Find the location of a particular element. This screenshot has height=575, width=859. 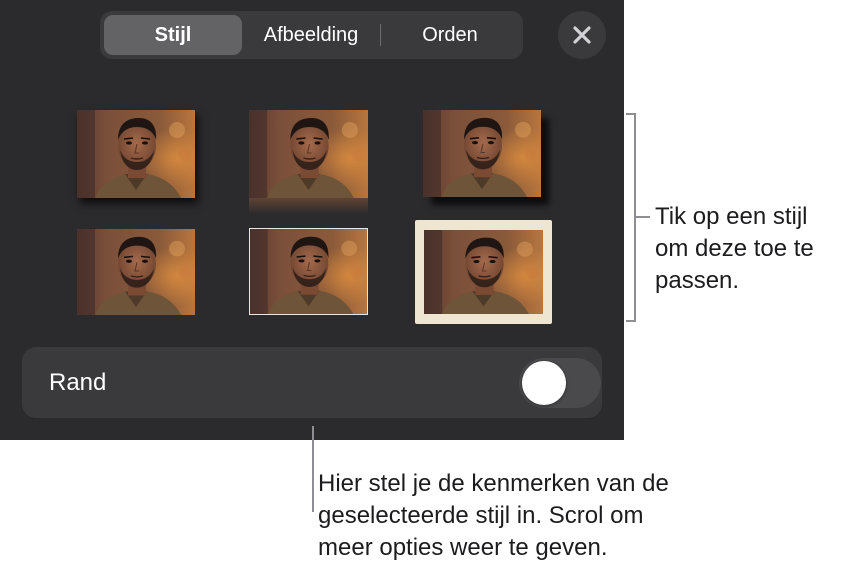

toggle-knob is located at coordinates (544, 383).